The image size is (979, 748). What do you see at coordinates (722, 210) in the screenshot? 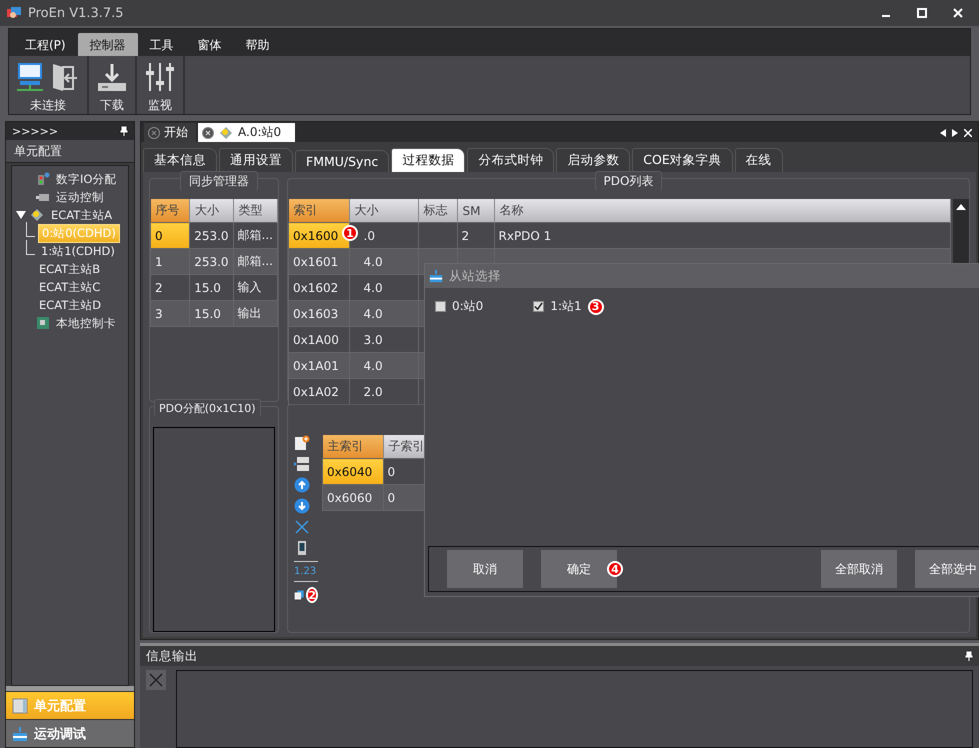
I see `column-header: 名称` at bounding box center [722, 210].